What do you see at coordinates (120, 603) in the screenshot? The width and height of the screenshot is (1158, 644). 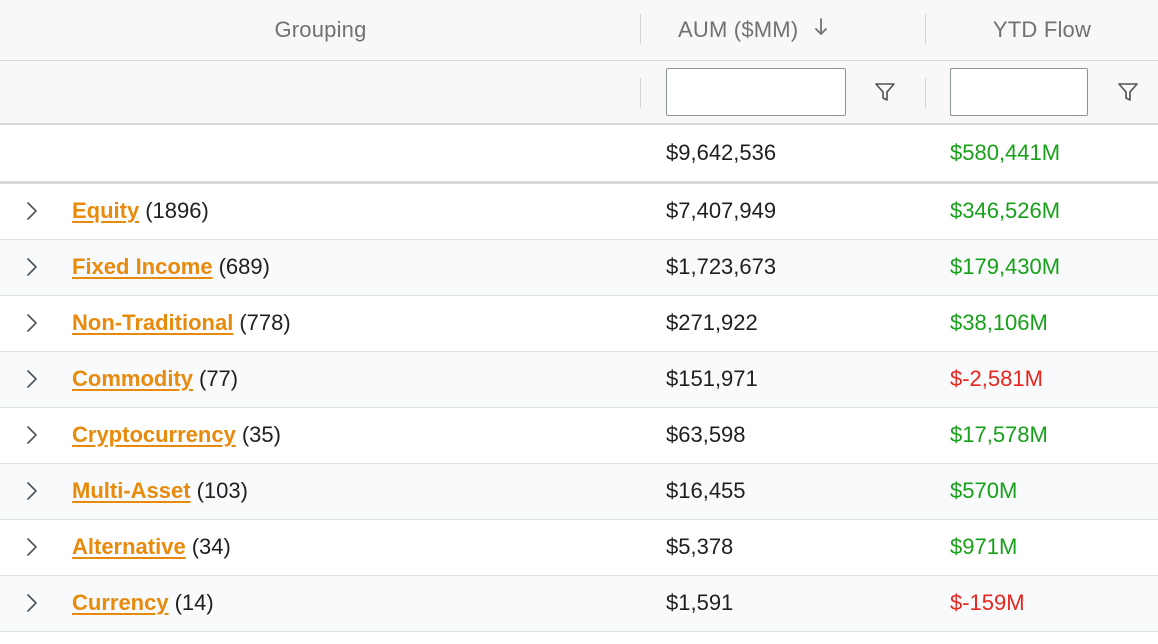 I see `grouping-link: Currency` at bounding box center [120, 603].